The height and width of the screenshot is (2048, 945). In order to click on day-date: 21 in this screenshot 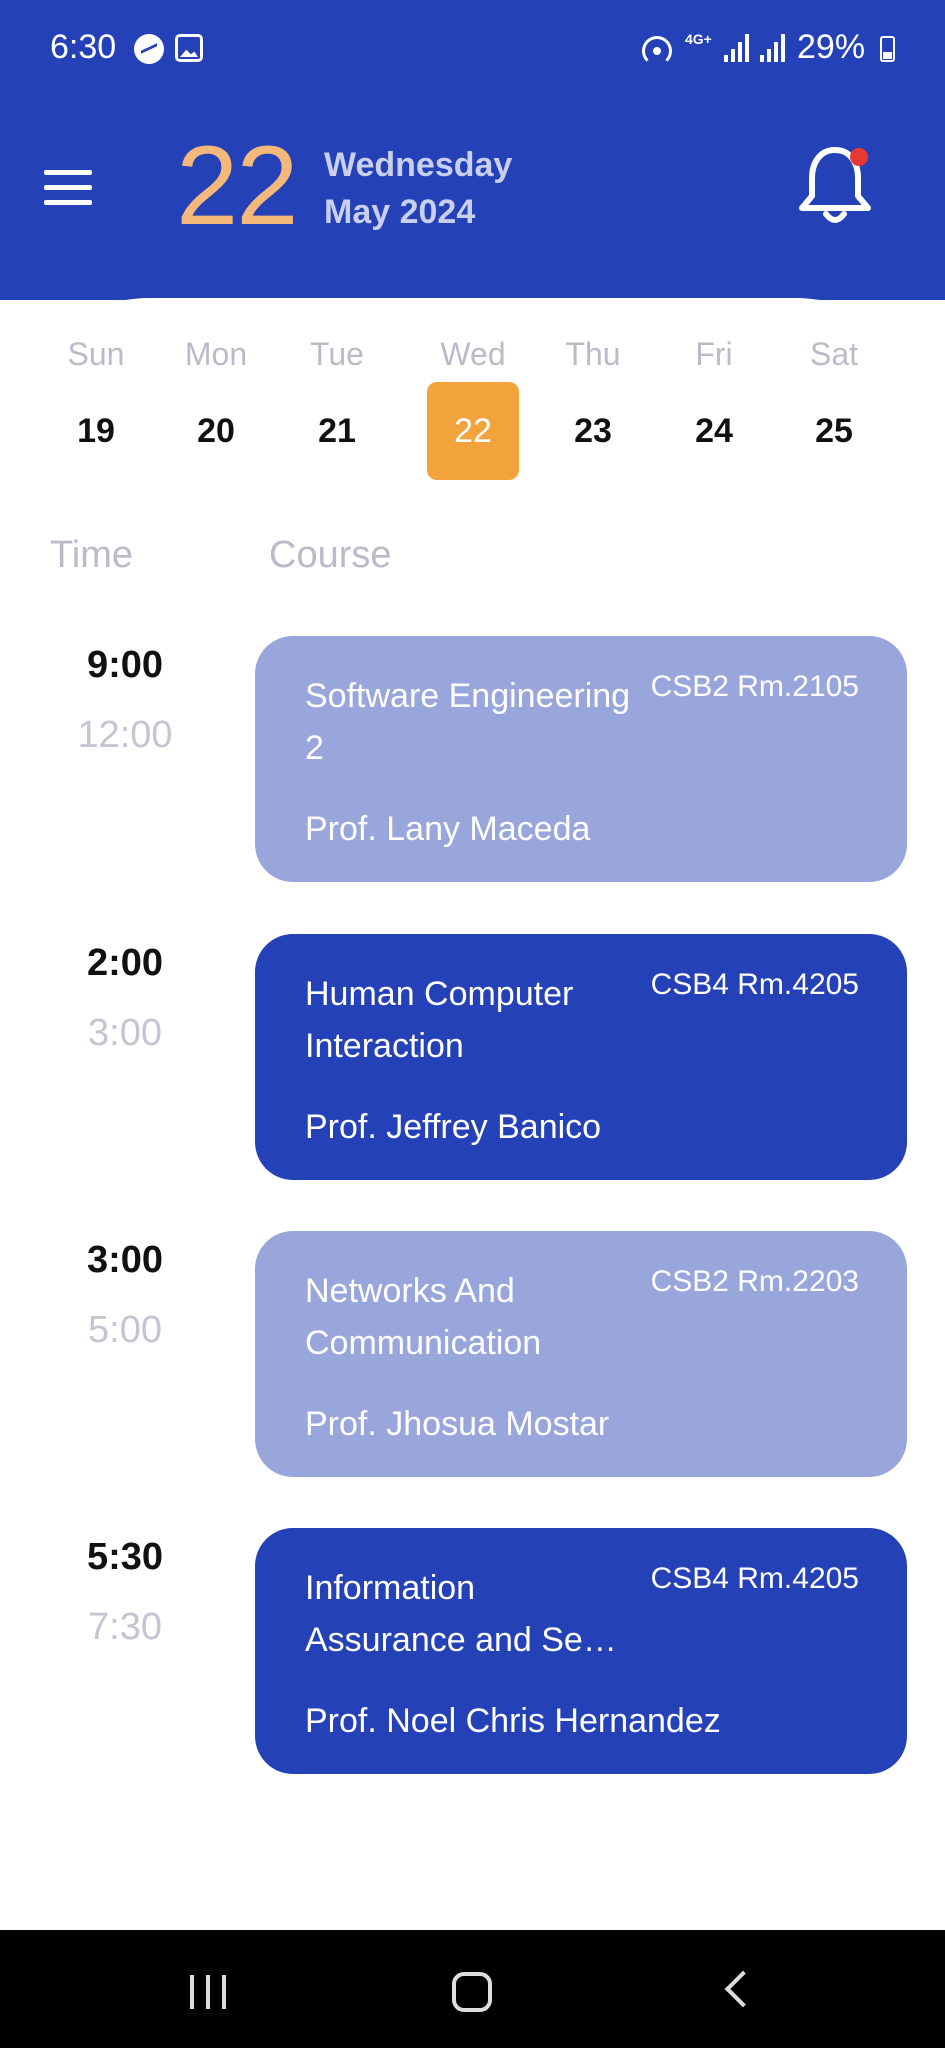, I will do `click(337, 431)`.